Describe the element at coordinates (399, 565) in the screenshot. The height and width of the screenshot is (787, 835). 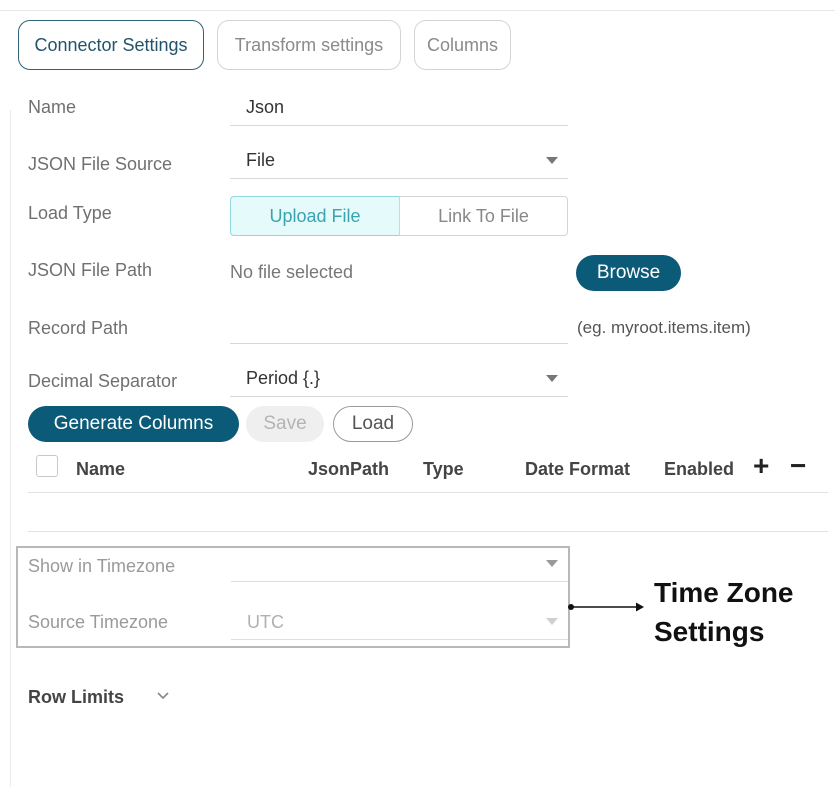
I see `show-timezone-select` at that location.